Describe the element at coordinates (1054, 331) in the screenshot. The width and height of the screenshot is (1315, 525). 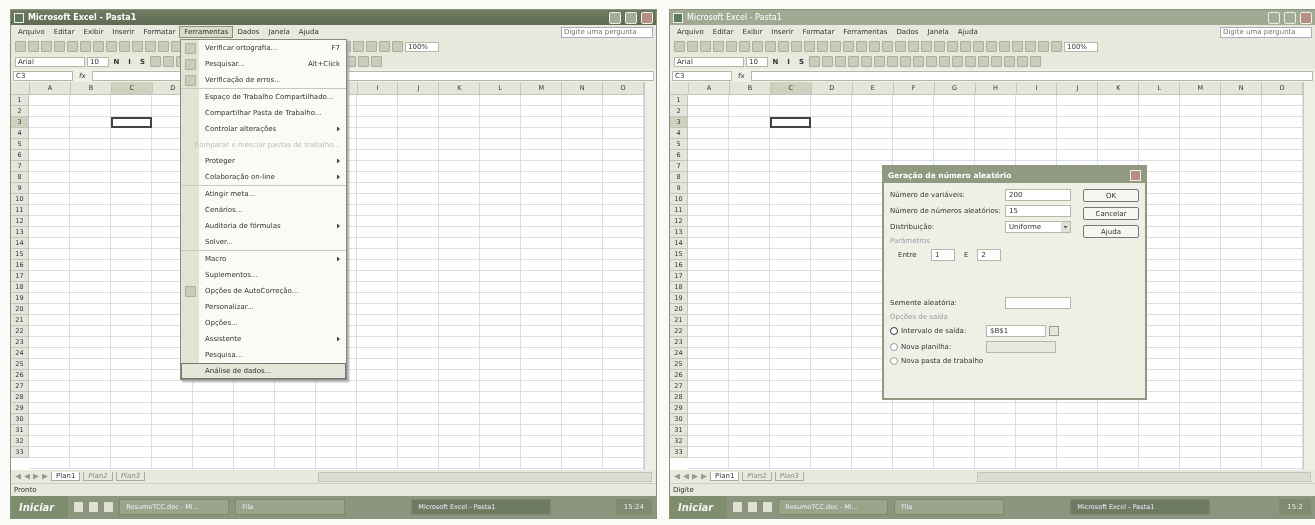
I see `range-picker-icon` at that location.